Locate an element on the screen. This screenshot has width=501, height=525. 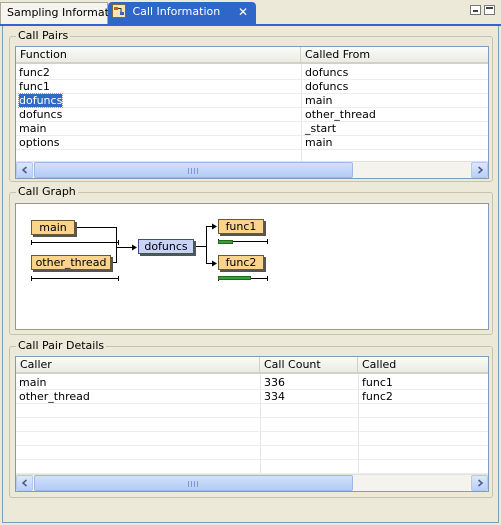
selected-text: dofuncs is located at coordinates (40, 100).